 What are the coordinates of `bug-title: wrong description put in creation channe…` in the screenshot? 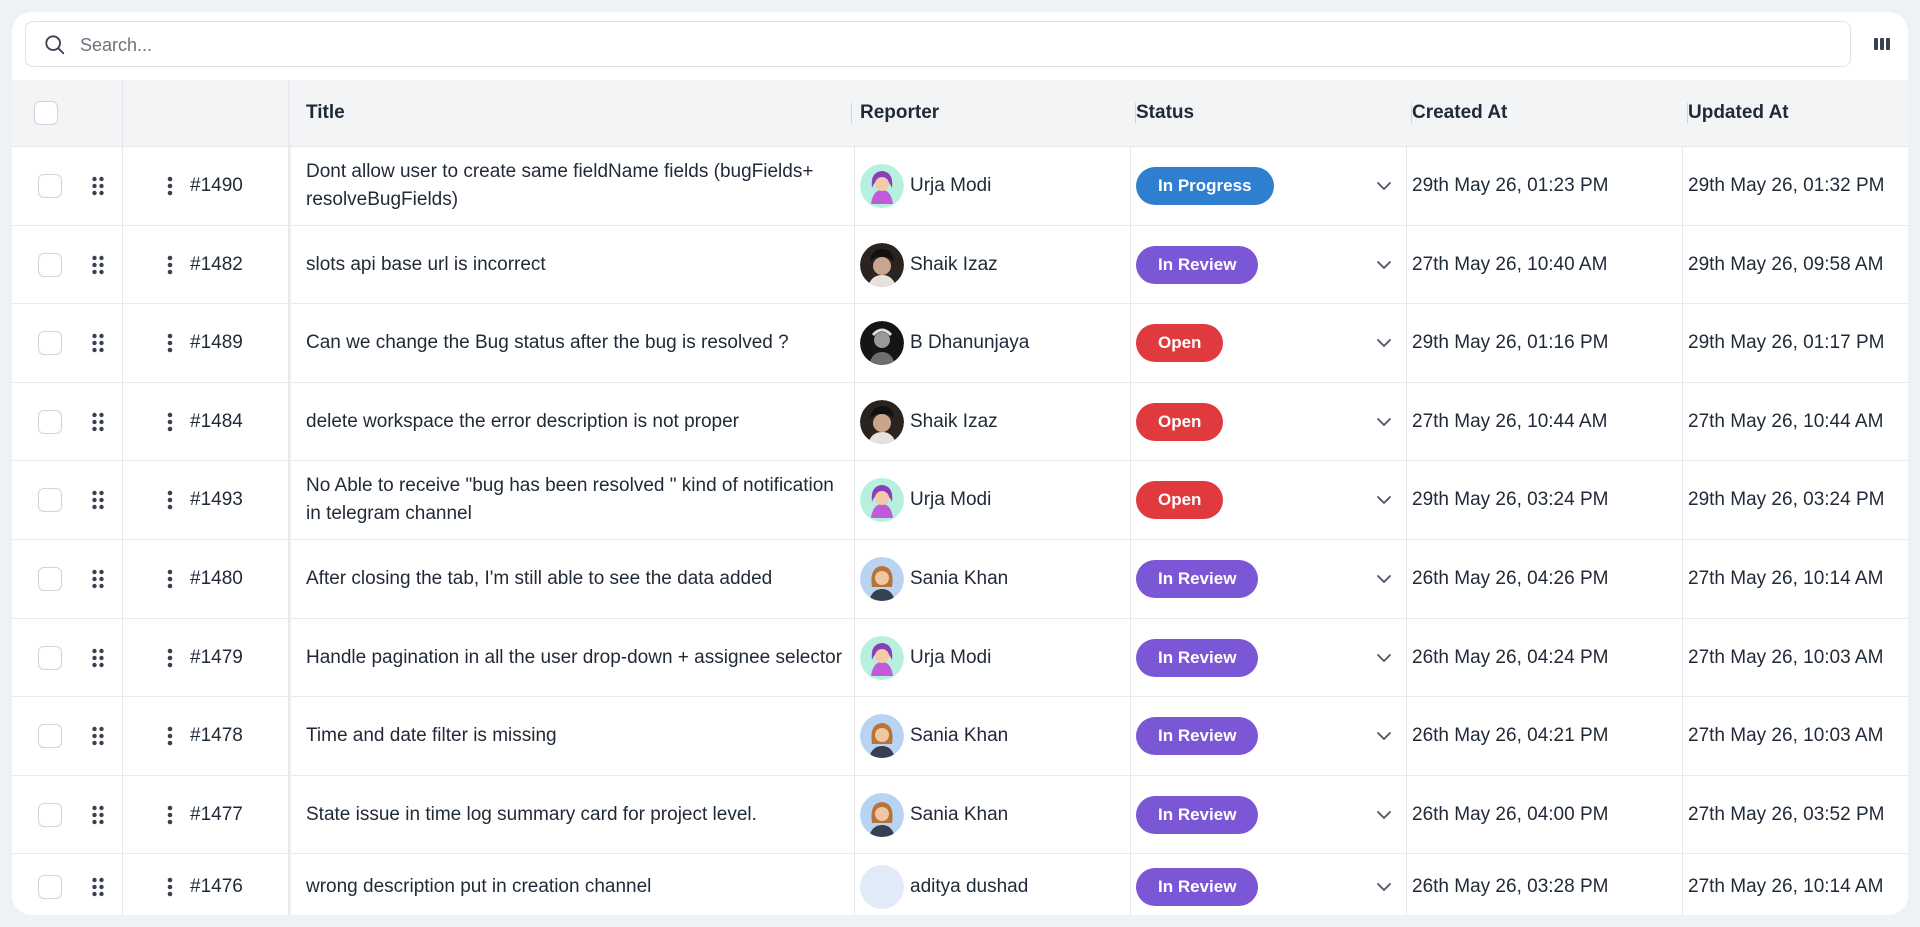 It's located at (580, 884).